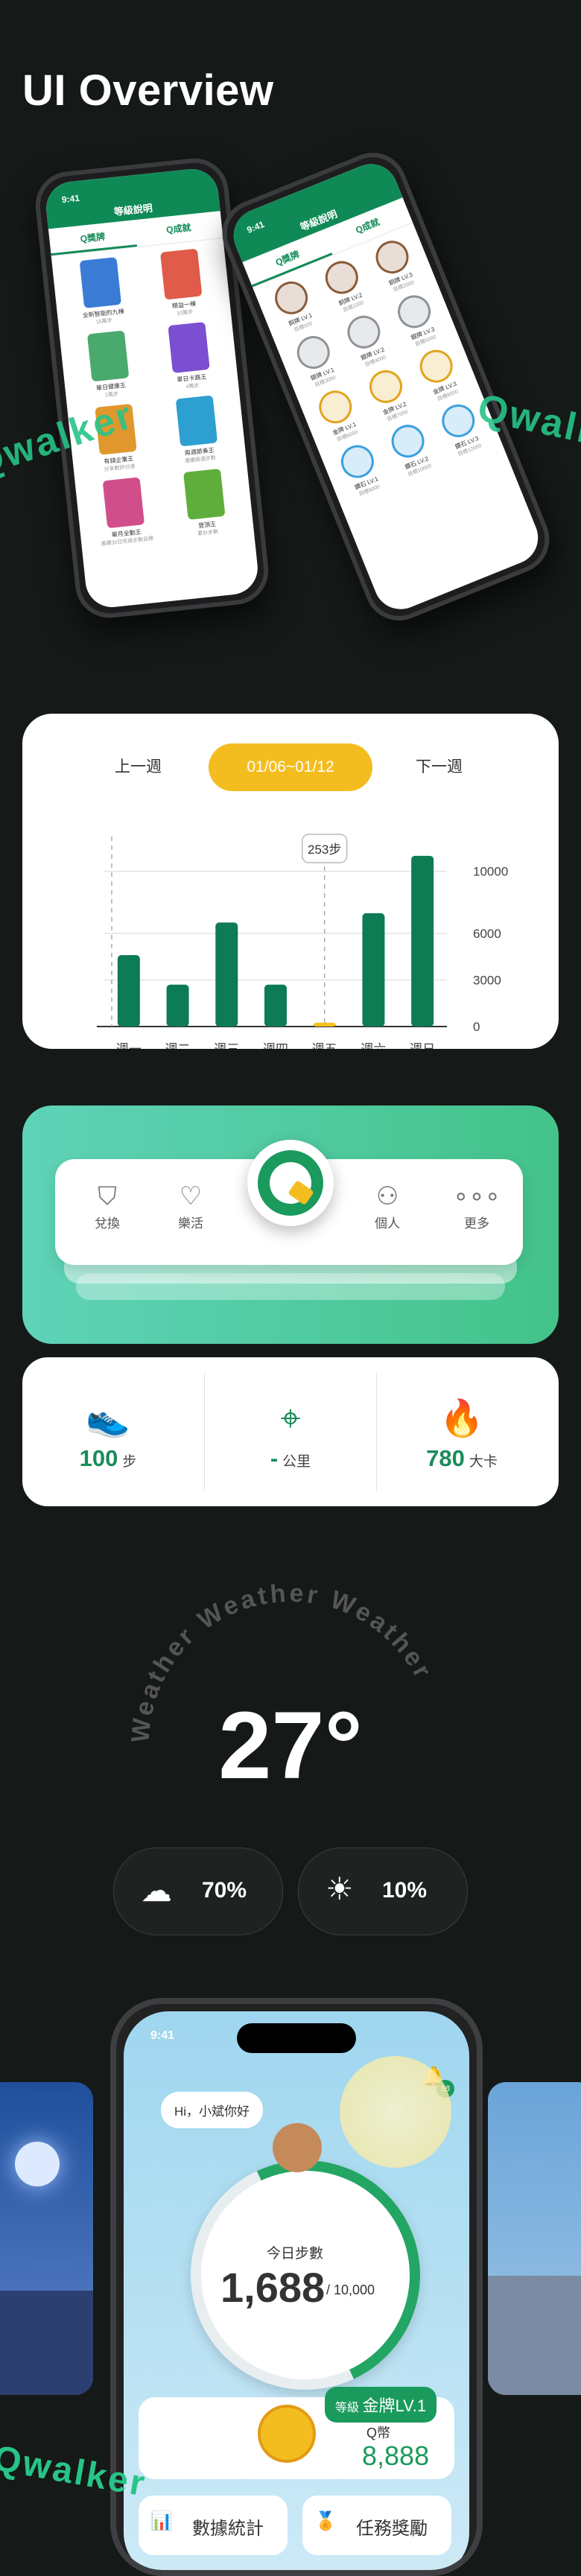 This screenshot has height=2576, width=581. What do you see at coordinates (325, 2521) in the screenshot?
I see `reward-icon: 🏅` at bounding box center [325, 2521].